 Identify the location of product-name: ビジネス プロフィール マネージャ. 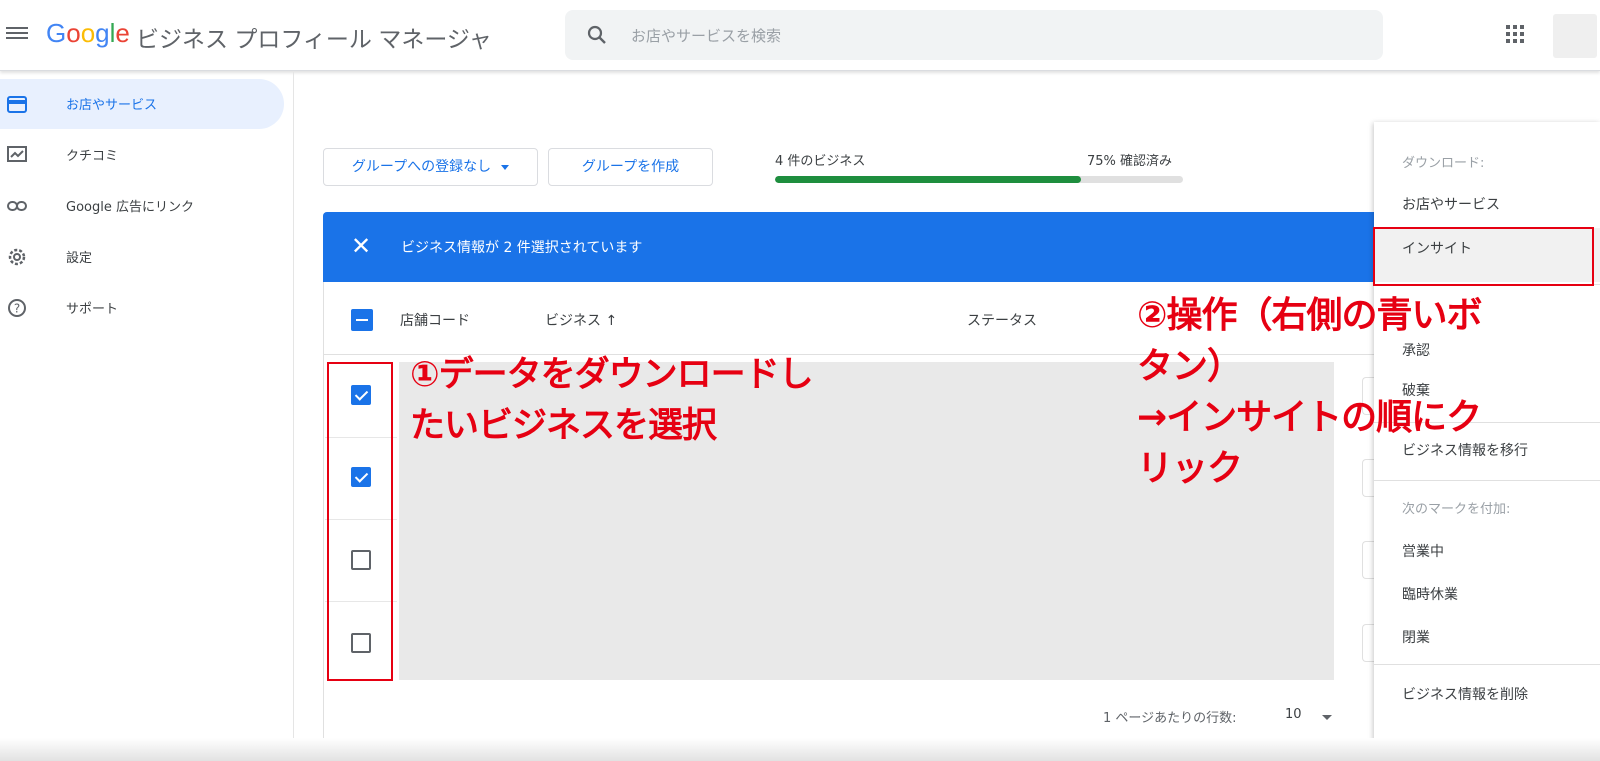
(314, 39).